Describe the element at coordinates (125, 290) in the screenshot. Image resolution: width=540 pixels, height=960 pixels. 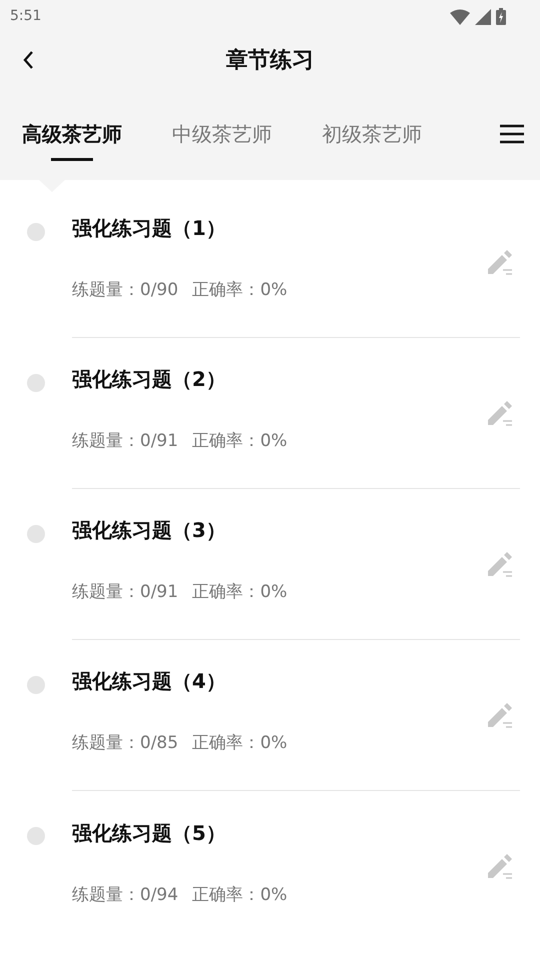
I see `question-count: 练题量：0/90` at that location.